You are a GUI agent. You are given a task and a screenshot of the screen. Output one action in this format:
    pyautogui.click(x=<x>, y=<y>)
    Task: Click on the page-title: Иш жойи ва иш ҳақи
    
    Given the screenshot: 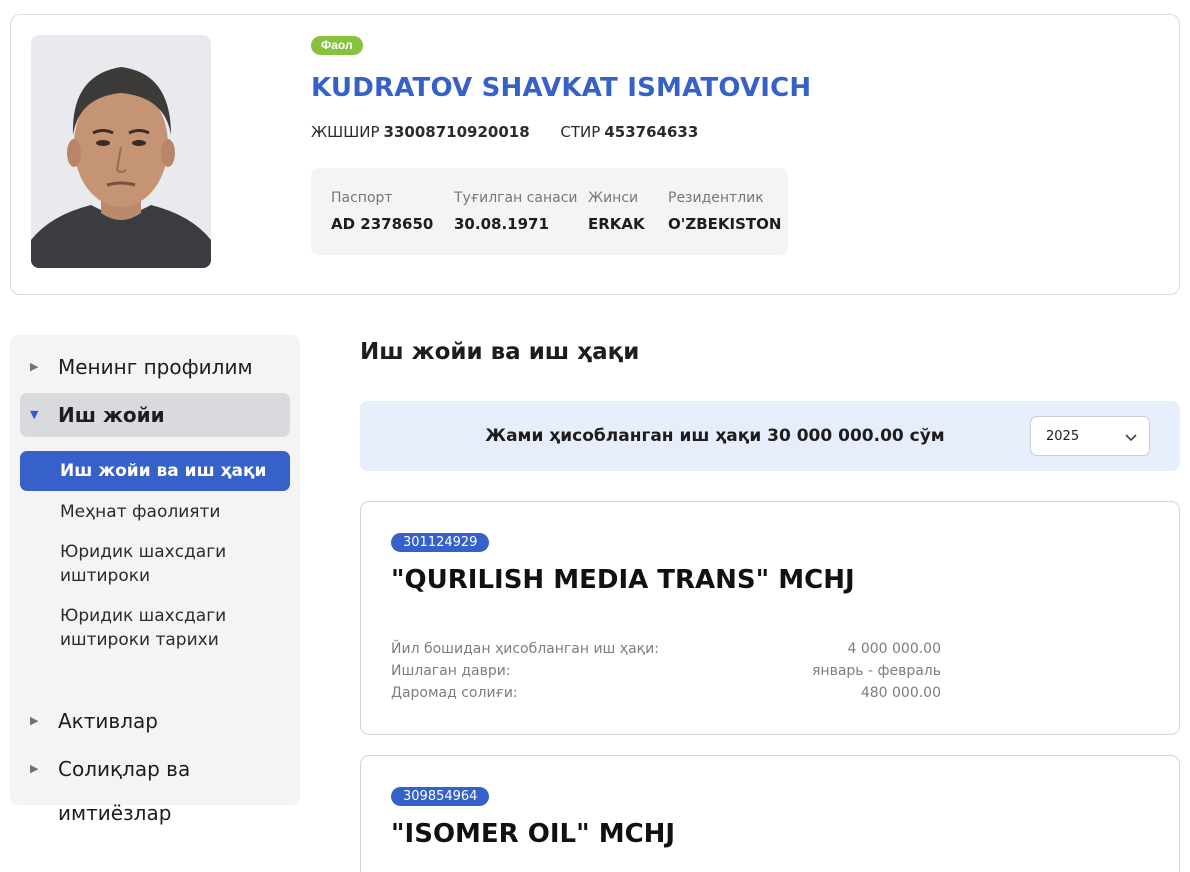 What is the action you would take?
    pyautogui.click(x=500, y=352)
    